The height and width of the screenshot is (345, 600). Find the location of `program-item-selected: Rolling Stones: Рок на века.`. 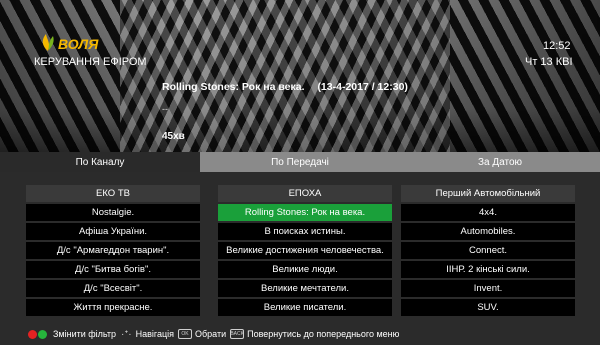

program-item-selected: Rolling Stones: Рок на века. is located at coordinates (305, 212).